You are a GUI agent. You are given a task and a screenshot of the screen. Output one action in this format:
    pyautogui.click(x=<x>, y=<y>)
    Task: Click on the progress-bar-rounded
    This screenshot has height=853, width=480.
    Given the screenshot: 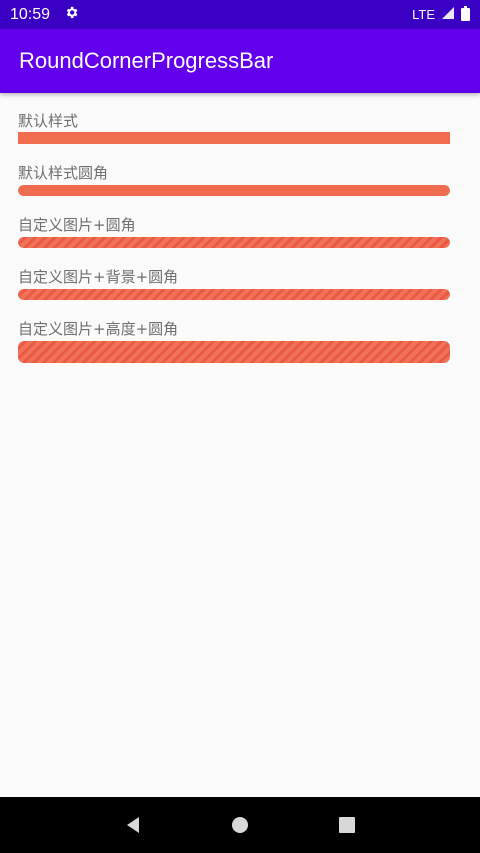 What is the action you would take?
    pyautogui.click(x=234, y=190)
    